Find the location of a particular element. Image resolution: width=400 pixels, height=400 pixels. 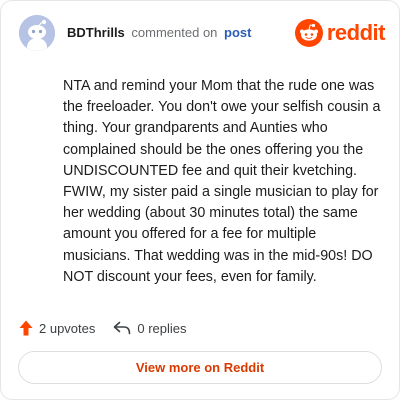

comment-header: BDThrills commented on post reddit is located at coordinates (202, 33).